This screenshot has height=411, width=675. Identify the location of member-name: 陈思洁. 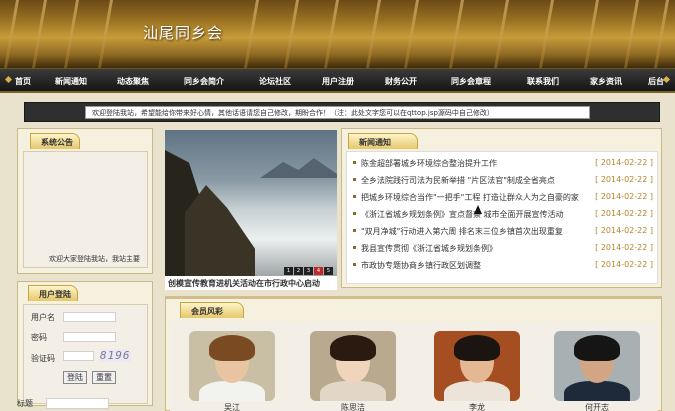
(353, 406).